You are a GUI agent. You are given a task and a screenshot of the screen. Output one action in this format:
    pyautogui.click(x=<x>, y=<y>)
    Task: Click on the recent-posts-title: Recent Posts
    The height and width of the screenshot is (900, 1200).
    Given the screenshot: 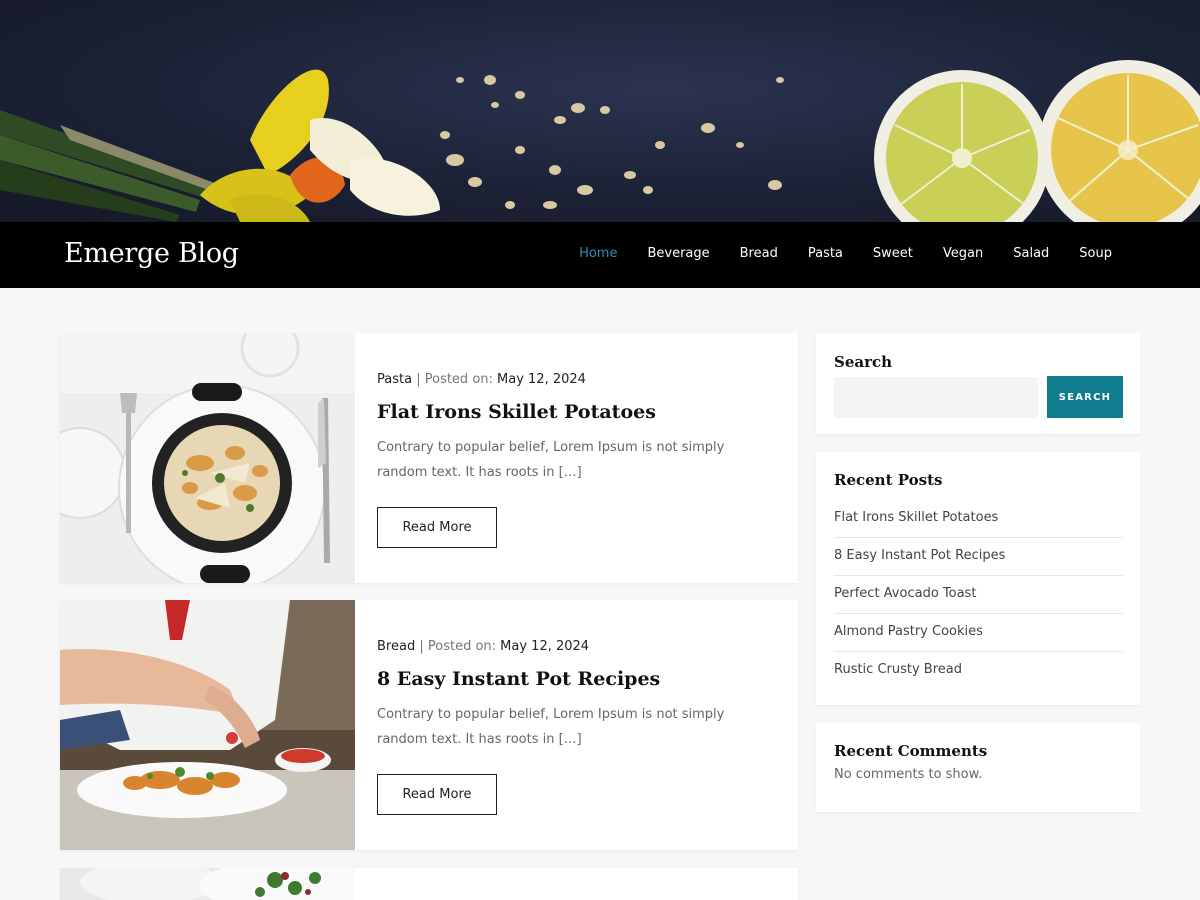 What is the action you would take?
    pyautogui.click(x=888, y=480)
    